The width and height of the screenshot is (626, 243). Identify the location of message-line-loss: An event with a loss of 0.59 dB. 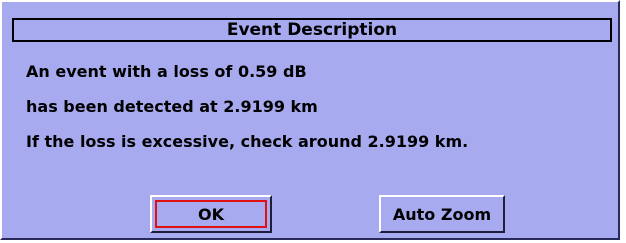
(166, 71).